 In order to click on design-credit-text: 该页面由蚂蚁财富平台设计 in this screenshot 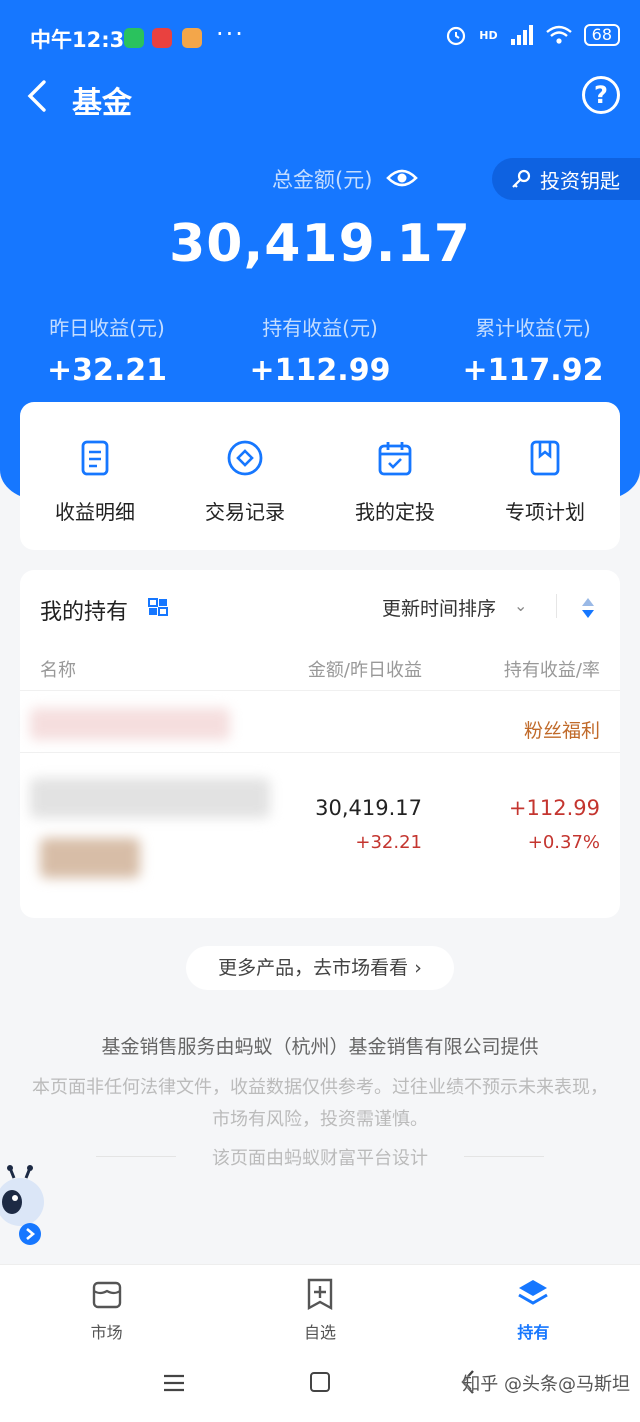, I will do `click(320, 1158)`.